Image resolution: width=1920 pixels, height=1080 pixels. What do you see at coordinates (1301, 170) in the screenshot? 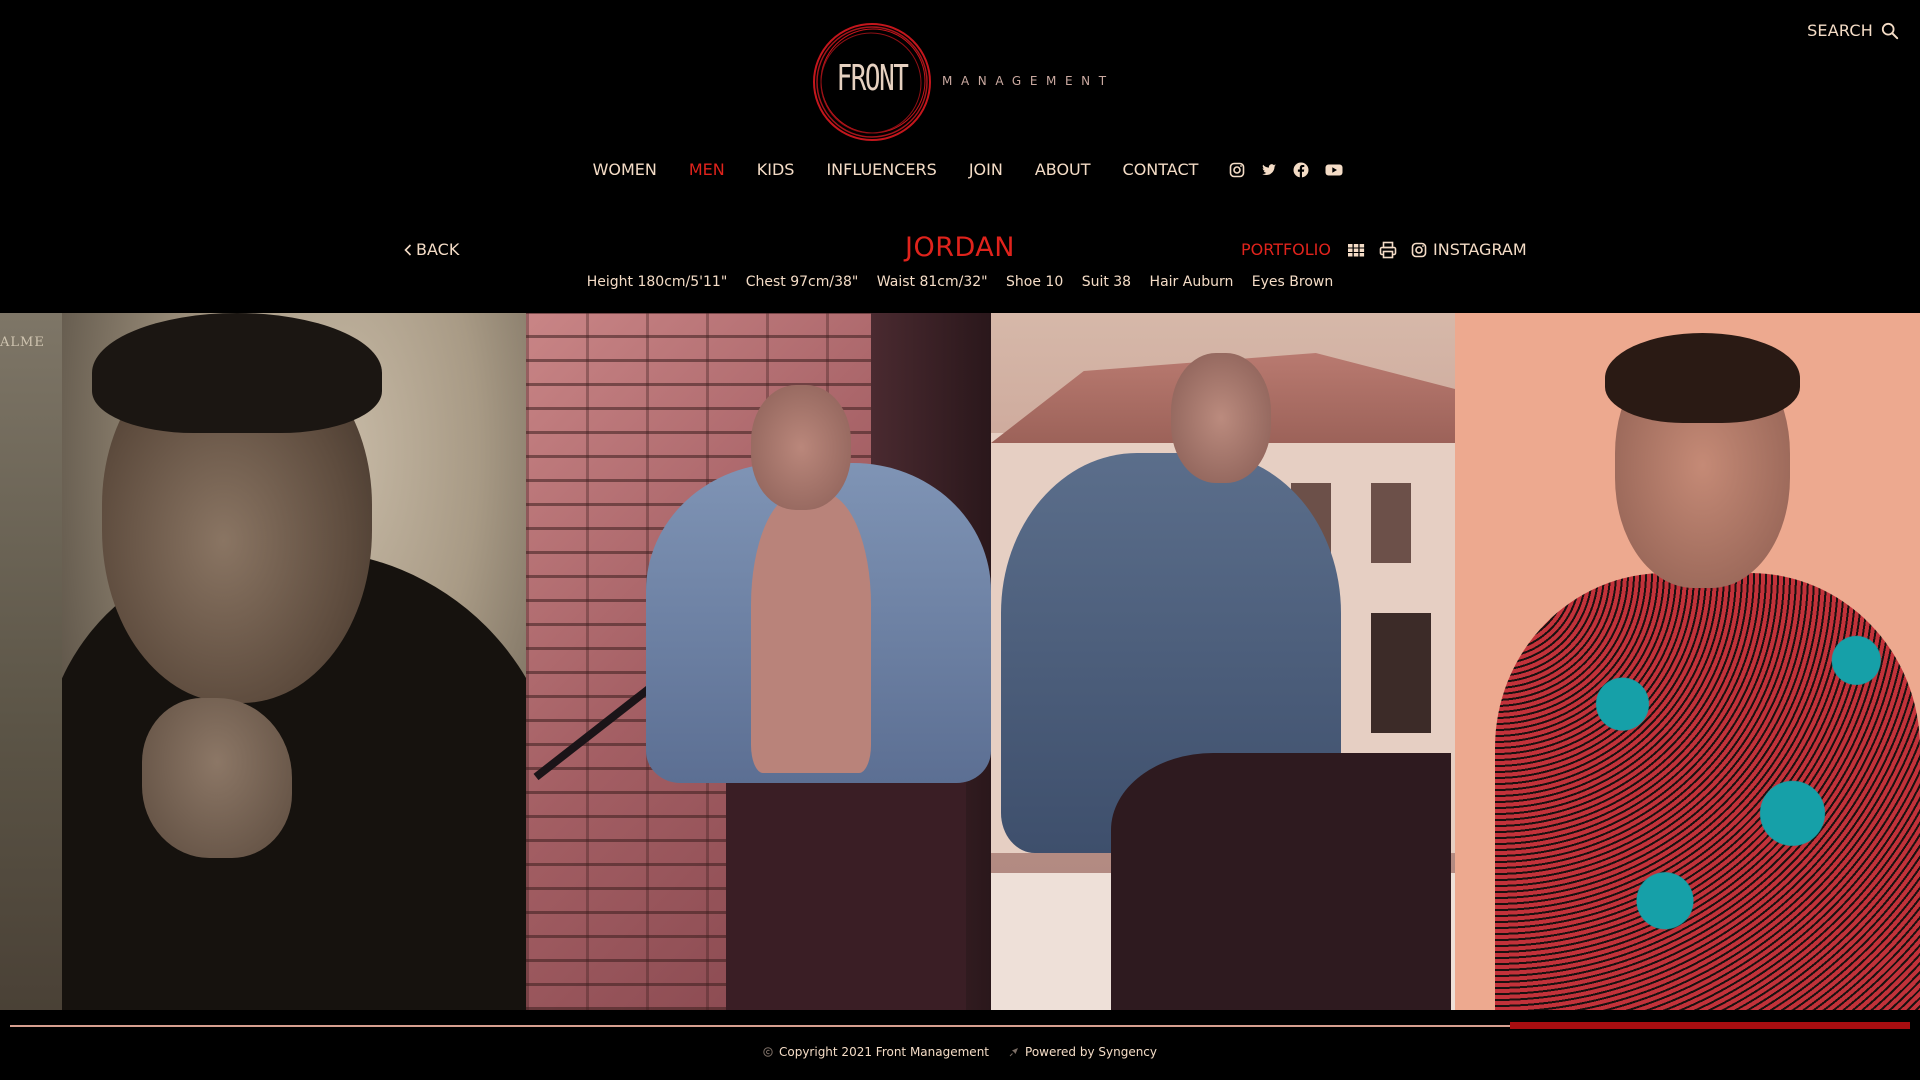
I see `facebook-icon` at bounding box center [1301, 170].